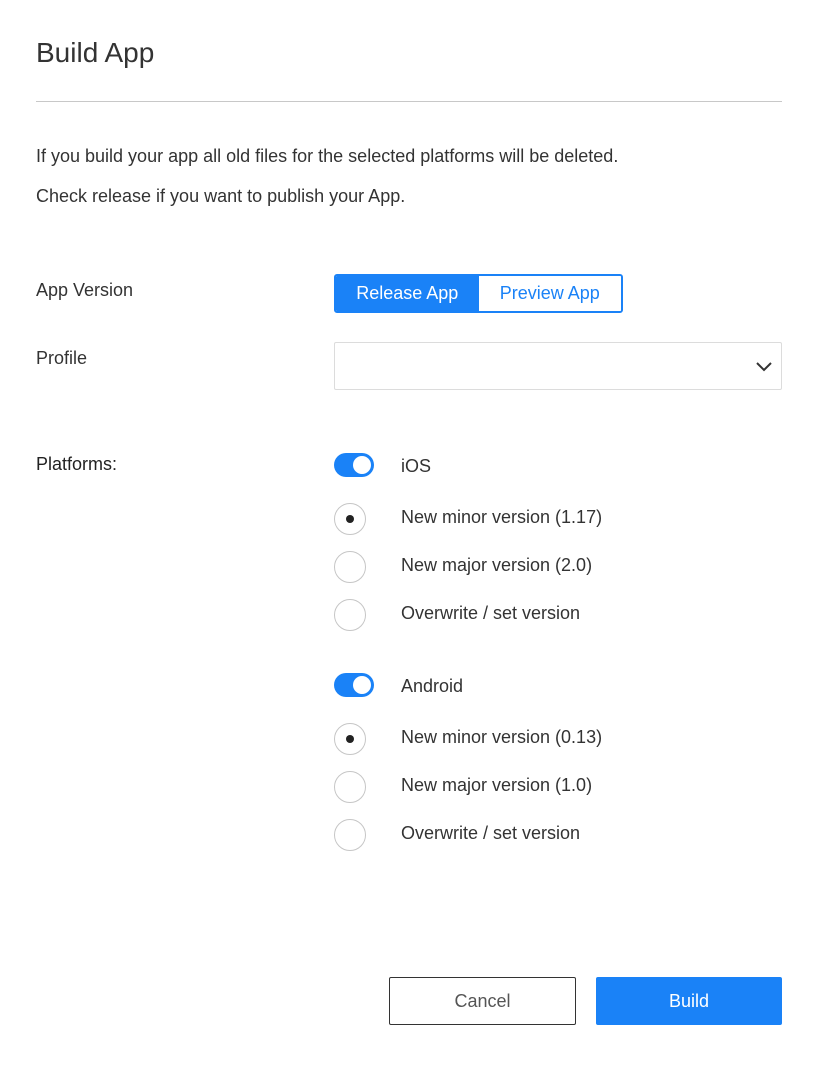  I want to click on profile-label: Profile, so click(62, 358).